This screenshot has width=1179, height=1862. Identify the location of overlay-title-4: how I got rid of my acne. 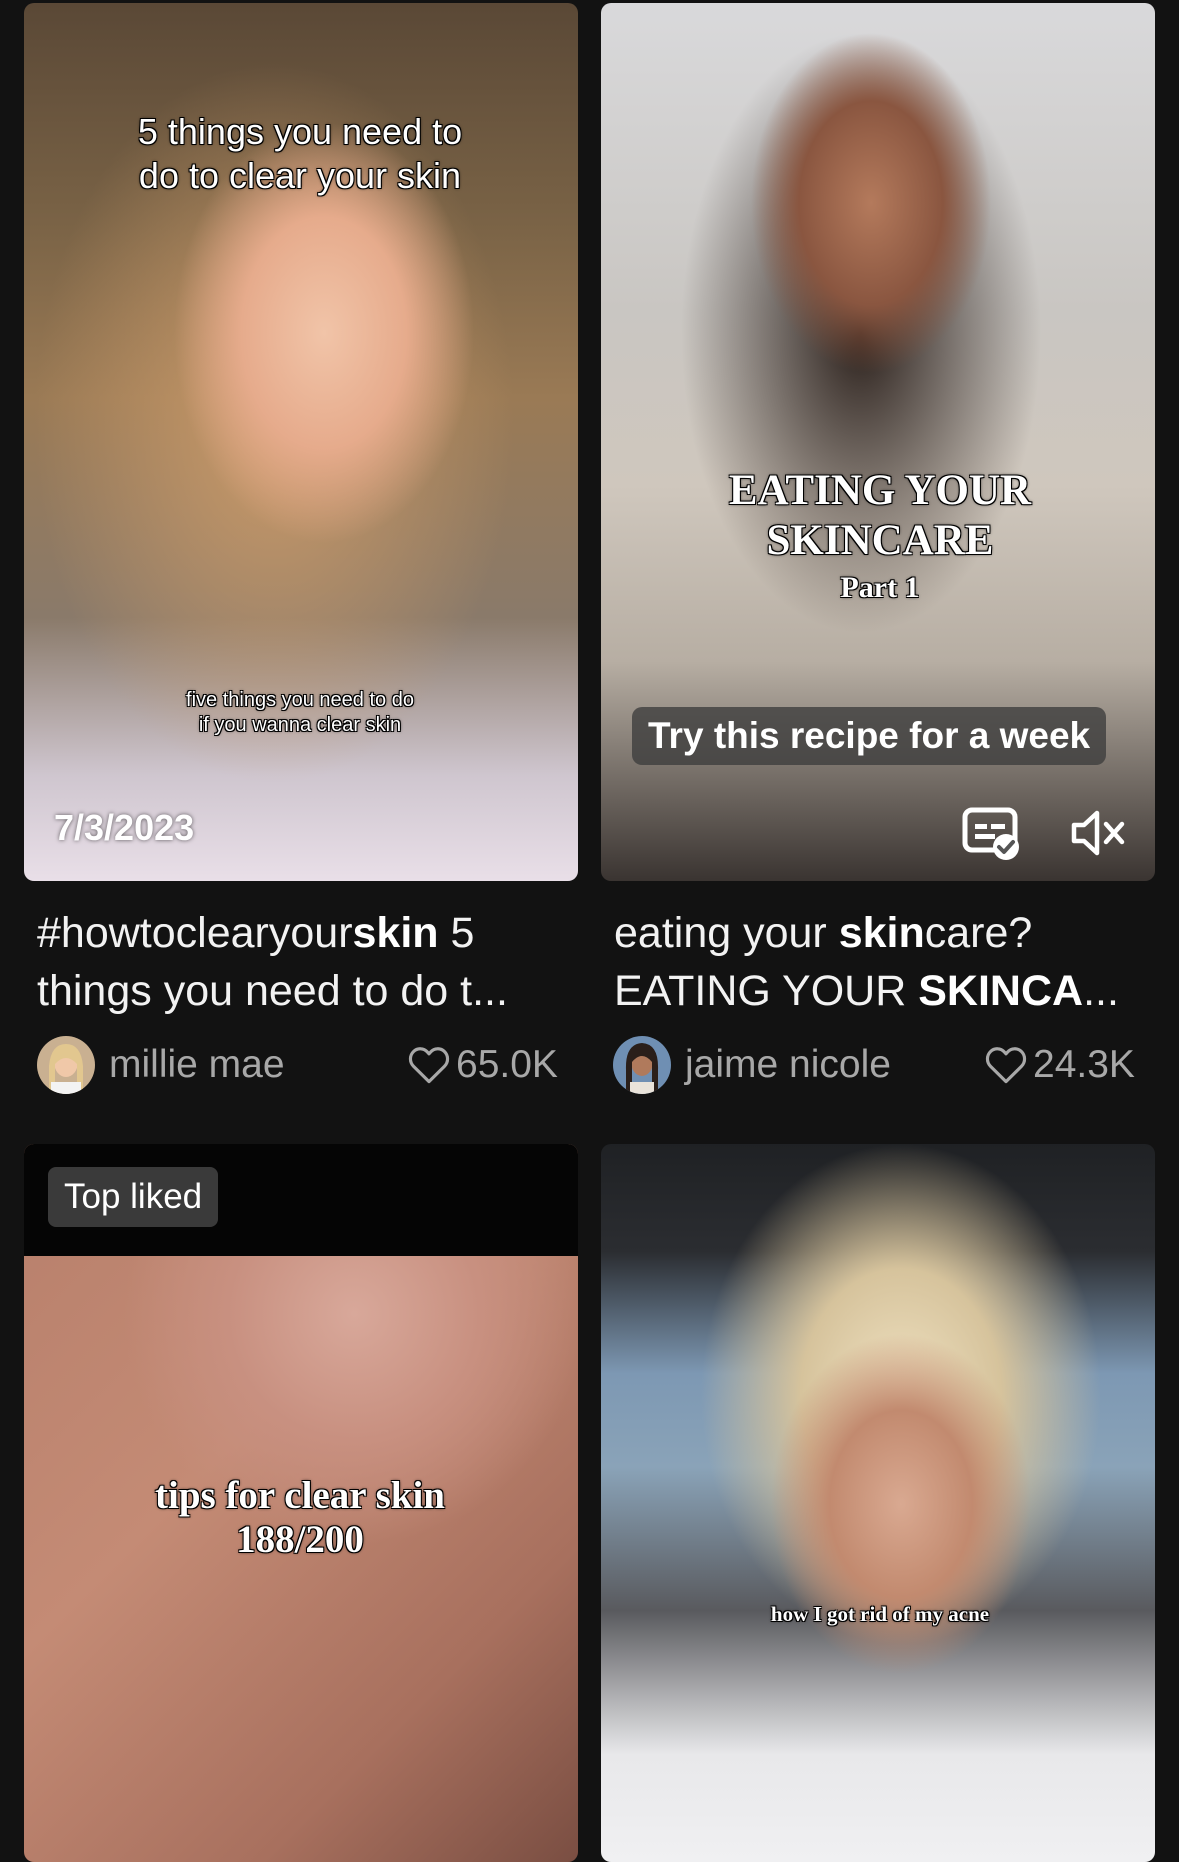
(880, 1614).